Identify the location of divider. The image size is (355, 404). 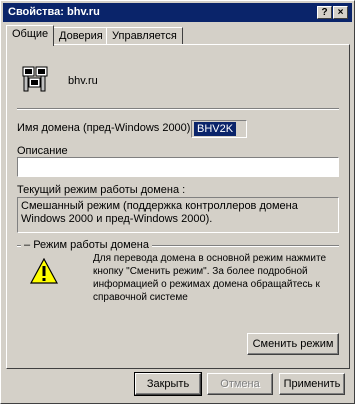
(178, 109).